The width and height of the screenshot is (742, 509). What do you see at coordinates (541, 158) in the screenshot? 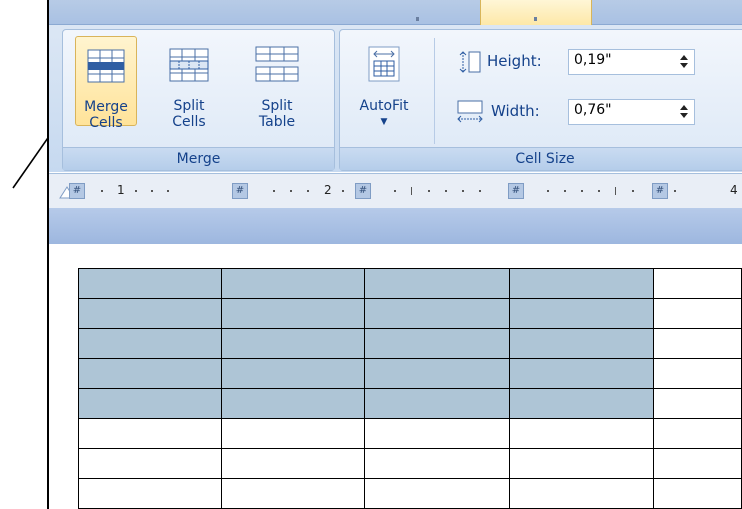
I see `cell-size-group-title: Cell Size` at bounding box center [541, 158].